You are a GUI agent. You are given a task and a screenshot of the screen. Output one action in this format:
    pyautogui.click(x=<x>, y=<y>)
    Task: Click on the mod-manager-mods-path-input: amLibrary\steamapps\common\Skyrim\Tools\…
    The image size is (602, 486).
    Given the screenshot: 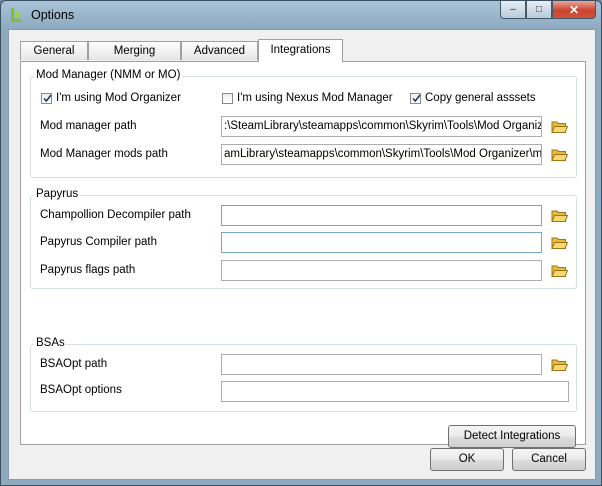 What is the action you would take?
    pyautogui.click(x=381, y=154)
    